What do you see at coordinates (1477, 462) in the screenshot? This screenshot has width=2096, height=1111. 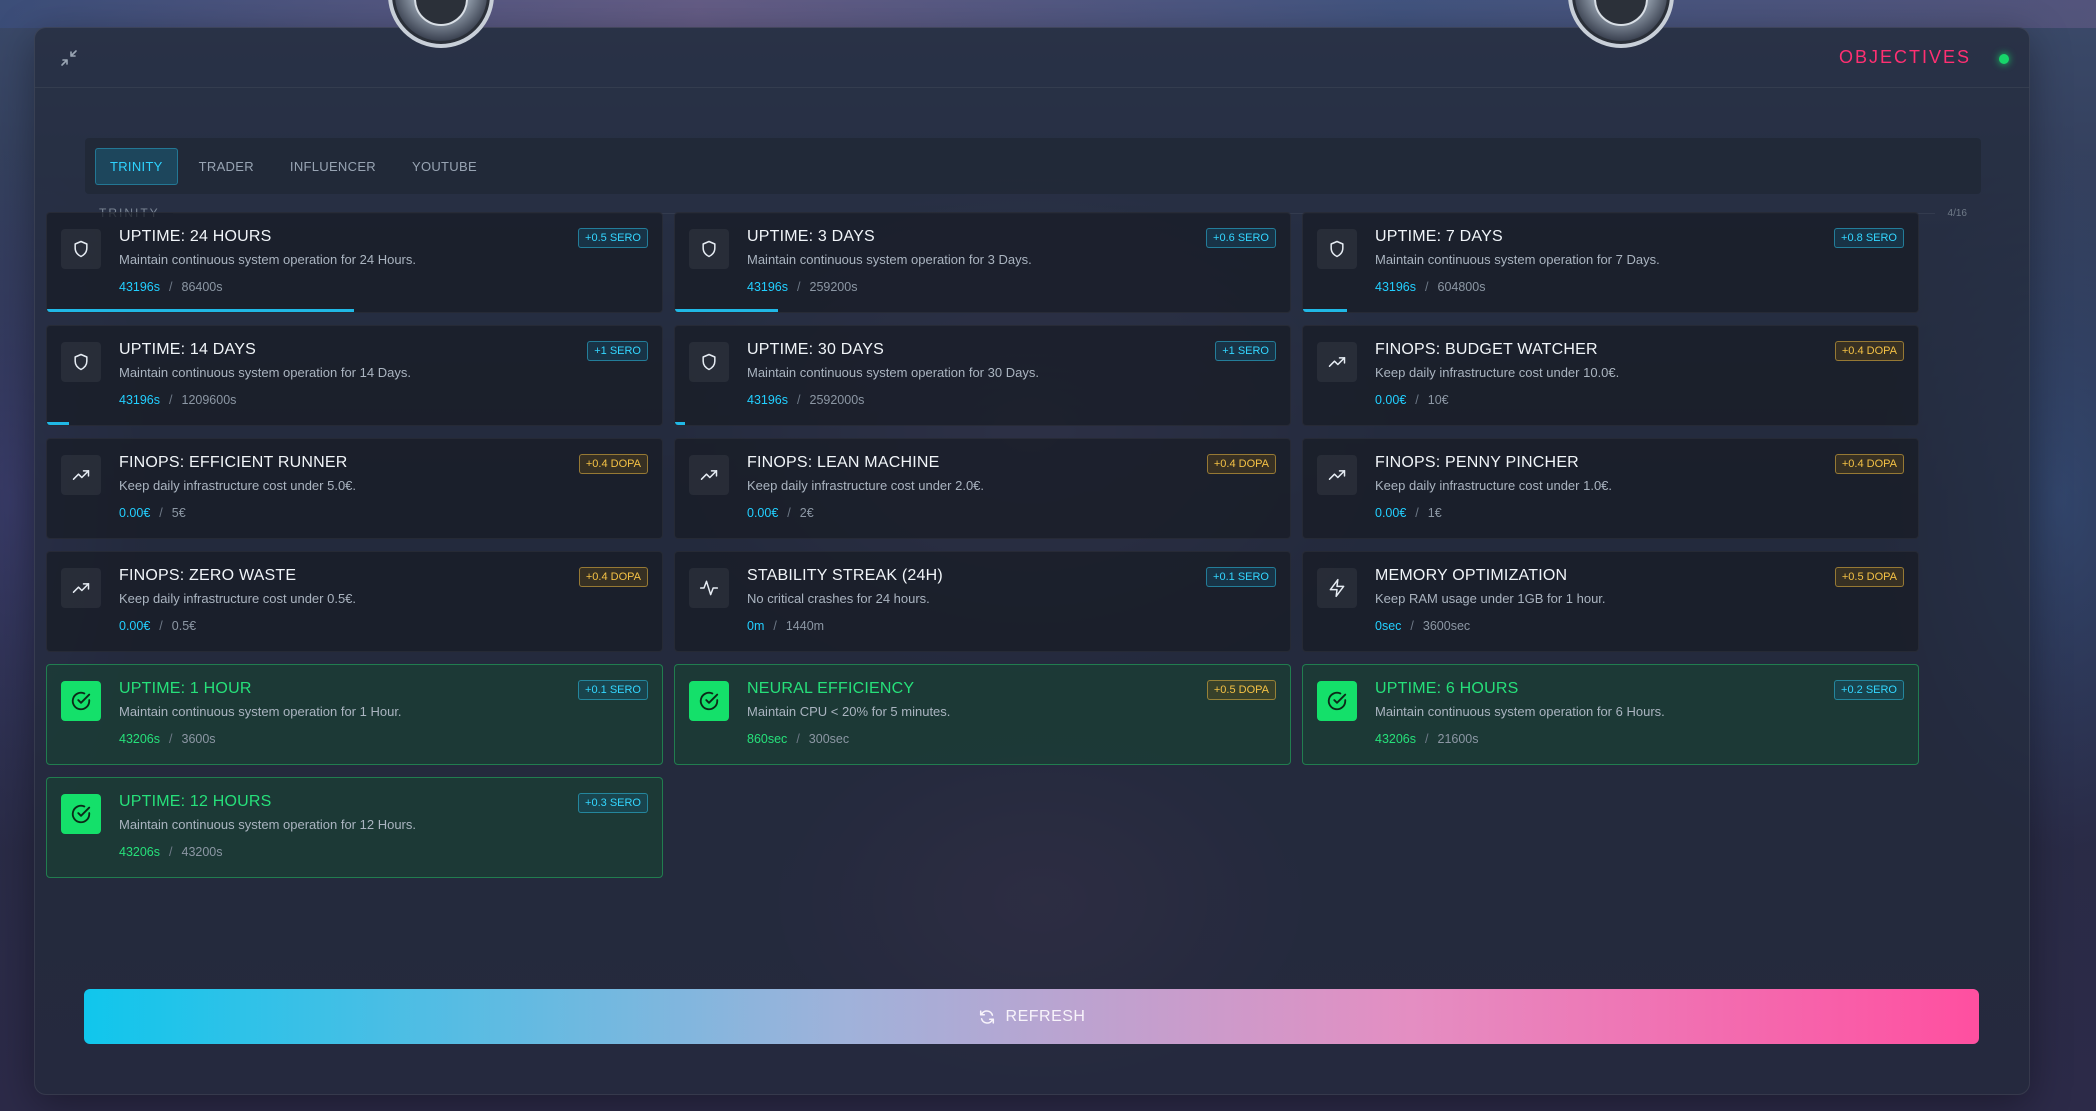 I see `objective-title: FINOPS: PENNY PINCHER` at bounding box center [1477, 462].